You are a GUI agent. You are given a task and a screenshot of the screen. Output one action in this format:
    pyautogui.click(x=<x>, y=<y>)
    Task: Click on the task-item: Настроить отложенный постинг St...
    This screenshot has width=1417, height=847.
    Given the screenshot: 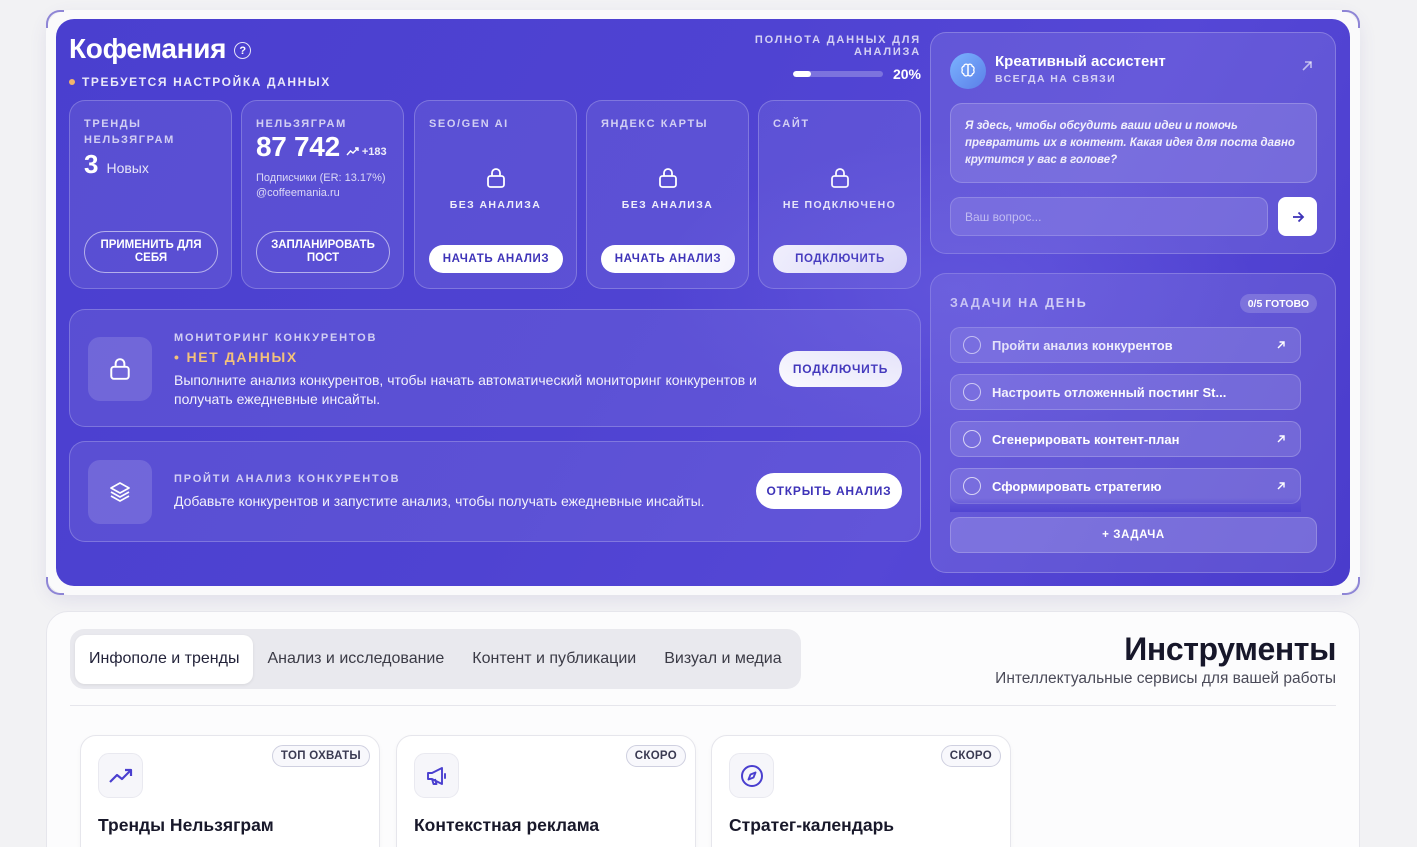 What is the action you would take?
    pyautogui.click(x=1125, y=392)
    